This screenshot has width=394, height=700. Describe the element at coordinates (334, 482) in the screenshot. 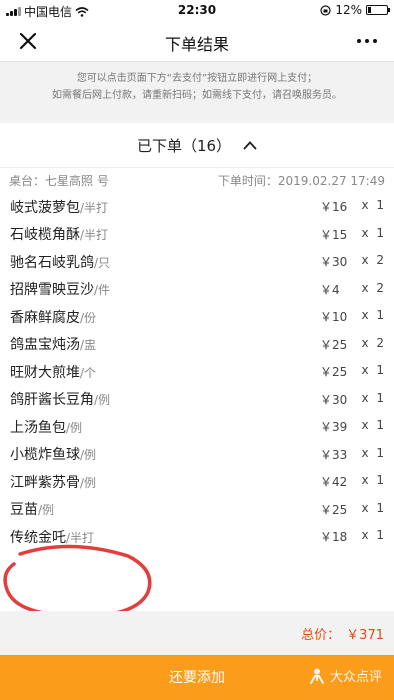

I see `item-price: ￥42` at that location.